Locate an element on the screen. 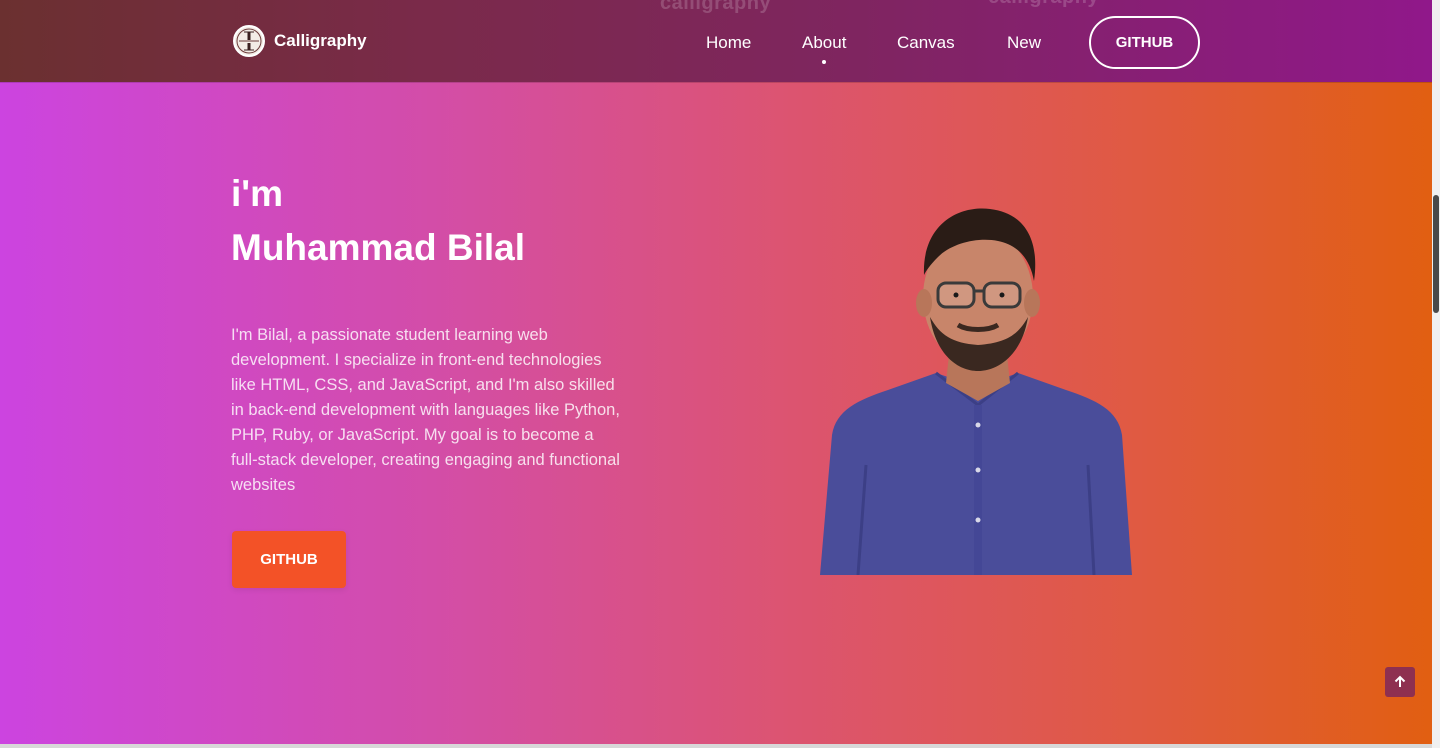  brand-link: Calligraphy is located at coordinates (300, 41).